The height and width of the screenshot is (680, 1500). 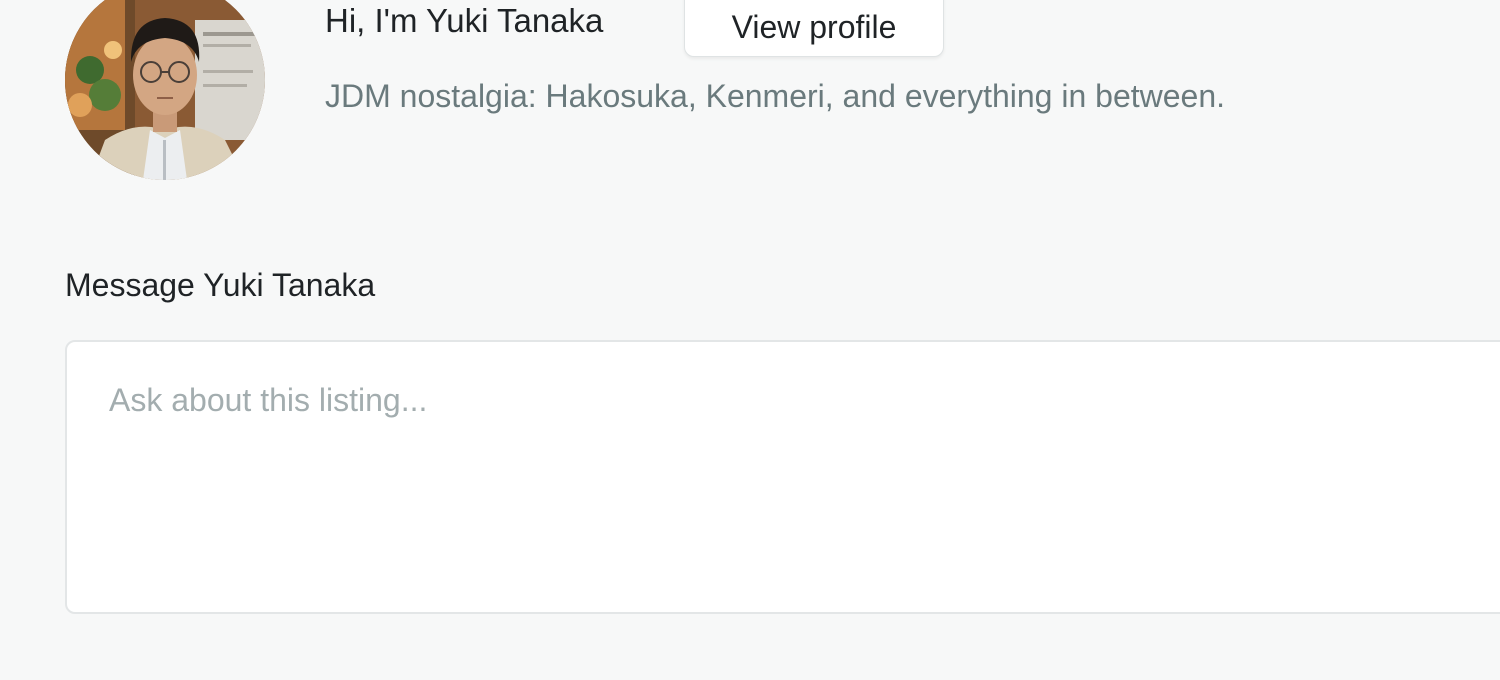 I want to click on avatar, so click(x=165, y=90).